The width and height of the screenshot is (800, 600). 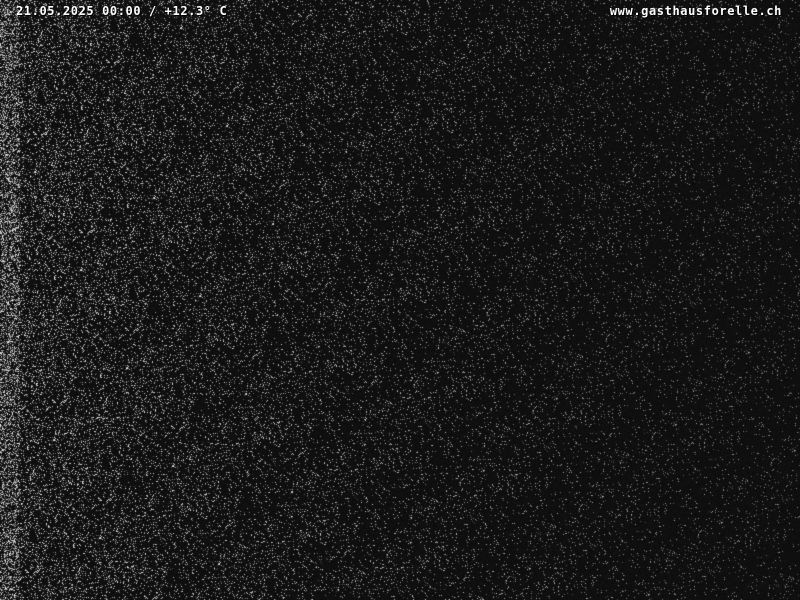 What do you see at coordinates (122, 11) in the screenshot?
I see `timestamp-temperature-overlay: 21.05.2025 00:00 / +12.3° C` at bounding box center [122, 11].